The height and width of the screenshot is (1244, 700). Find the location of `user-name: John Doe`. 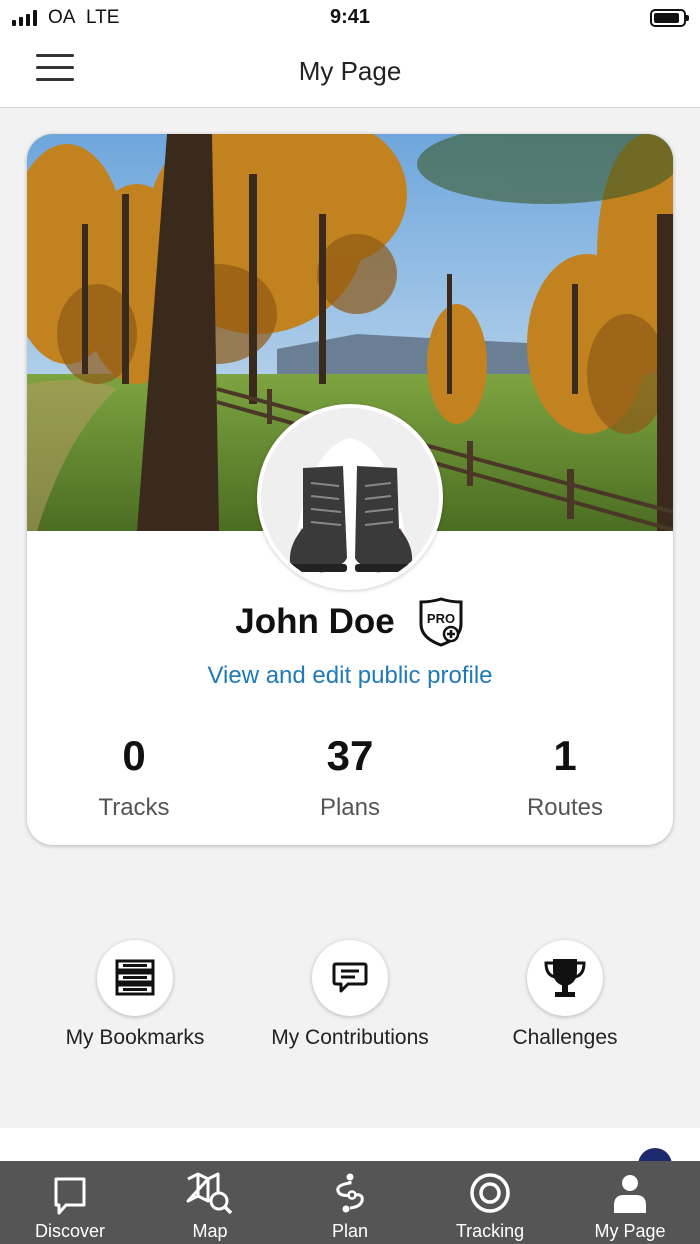

user-name: John Doe is located at coordinates (315, 621).